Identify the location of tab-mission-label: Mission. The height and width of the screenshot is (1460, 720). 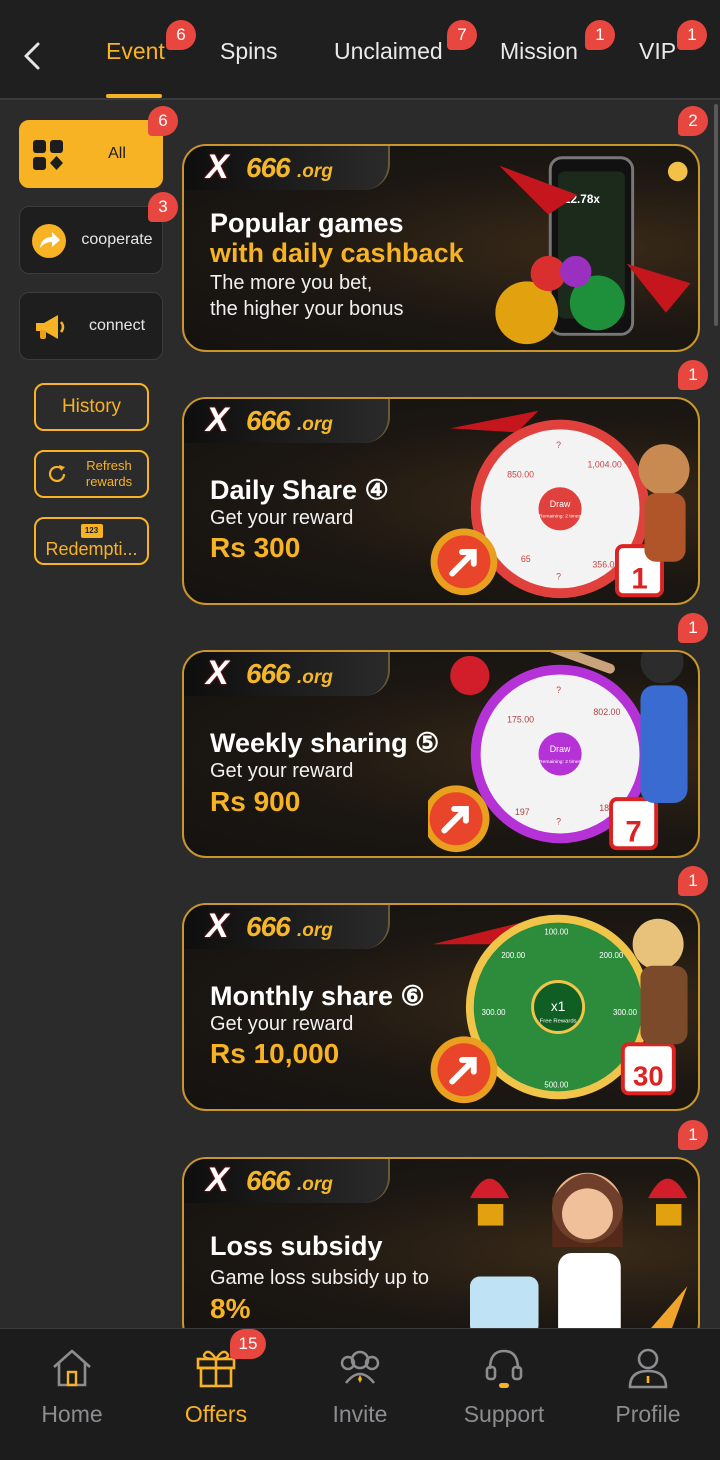
(539, 51).